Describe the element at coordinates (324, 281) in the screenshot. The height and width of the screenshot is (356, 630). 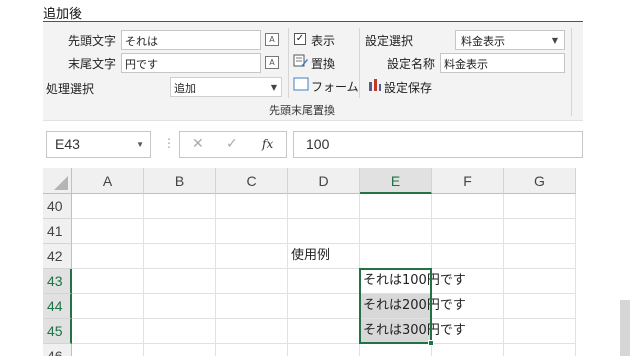
I see `cell-d43` at that location.